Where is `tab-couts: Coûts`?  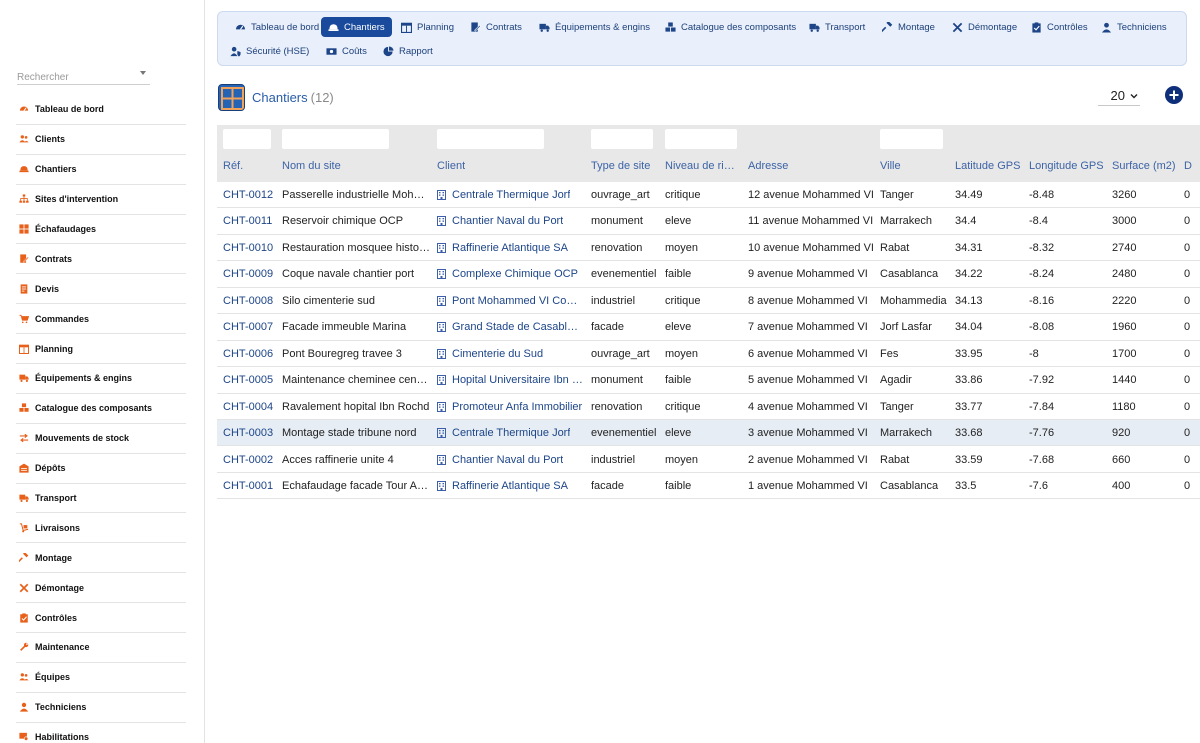 tab-couts: Coûts is located at coordinates (346, 51).